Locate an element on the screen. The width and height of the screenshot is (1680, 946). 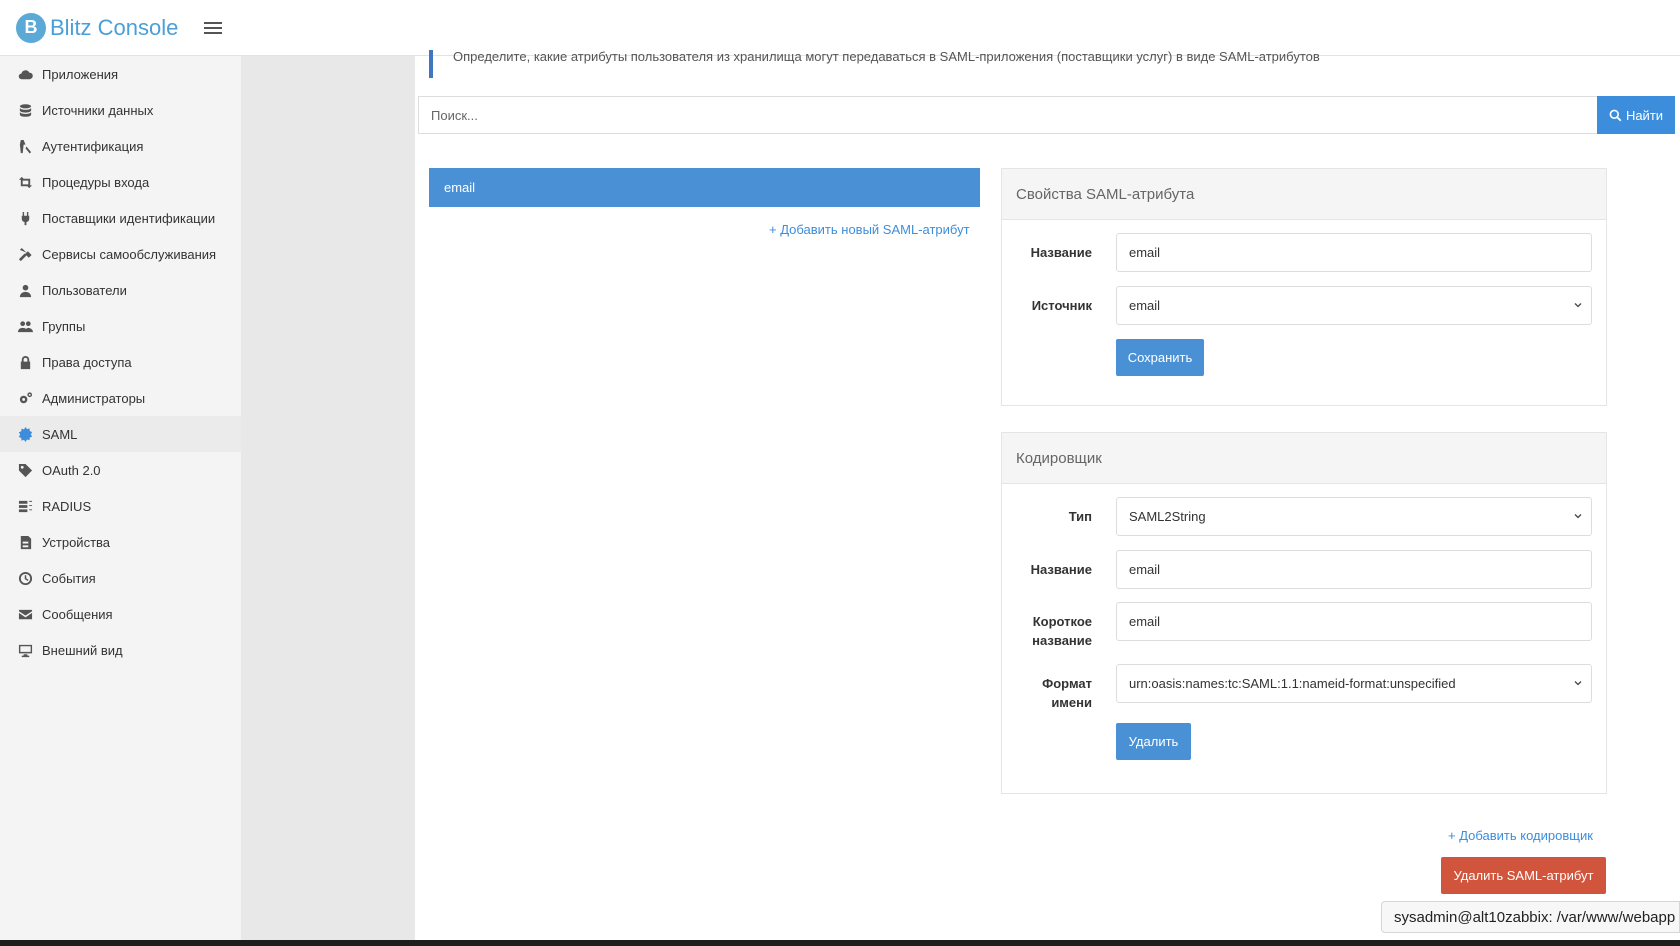
delete-saml-attribute-button: Удалить SAML-атрибут is located at coordinates (1523, 875).